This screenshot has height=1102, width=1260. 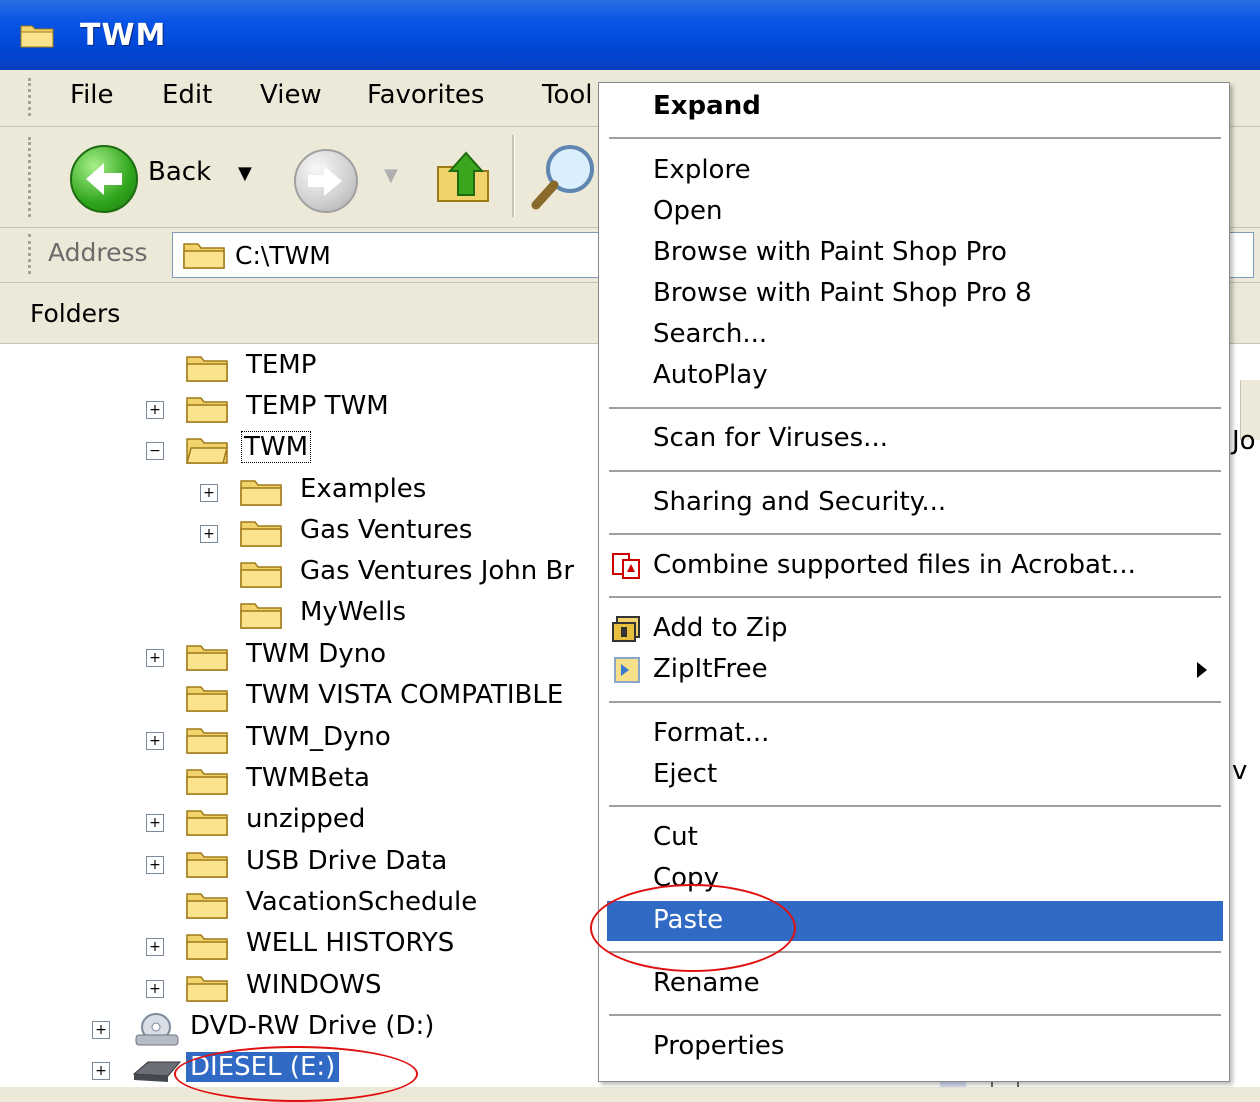 I want to click on back-arrow-icon, so click(x=104, y=179).